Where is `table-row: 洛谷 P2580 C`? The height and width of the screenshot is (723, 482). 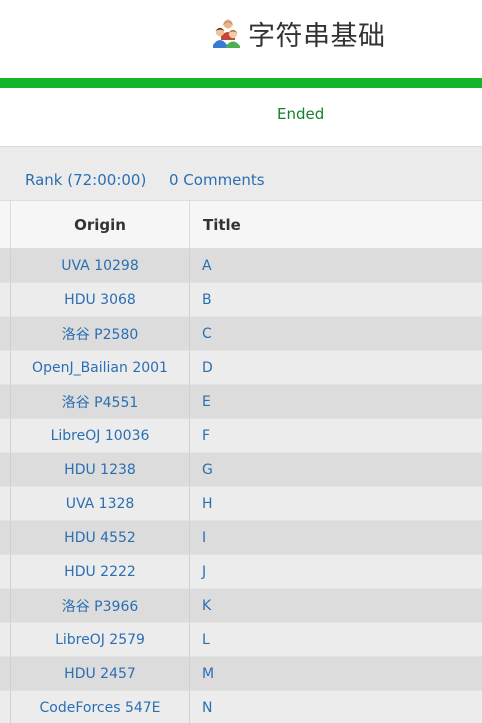
table-row: 洛谷 P2580 C is located at coordinates (241, 334).